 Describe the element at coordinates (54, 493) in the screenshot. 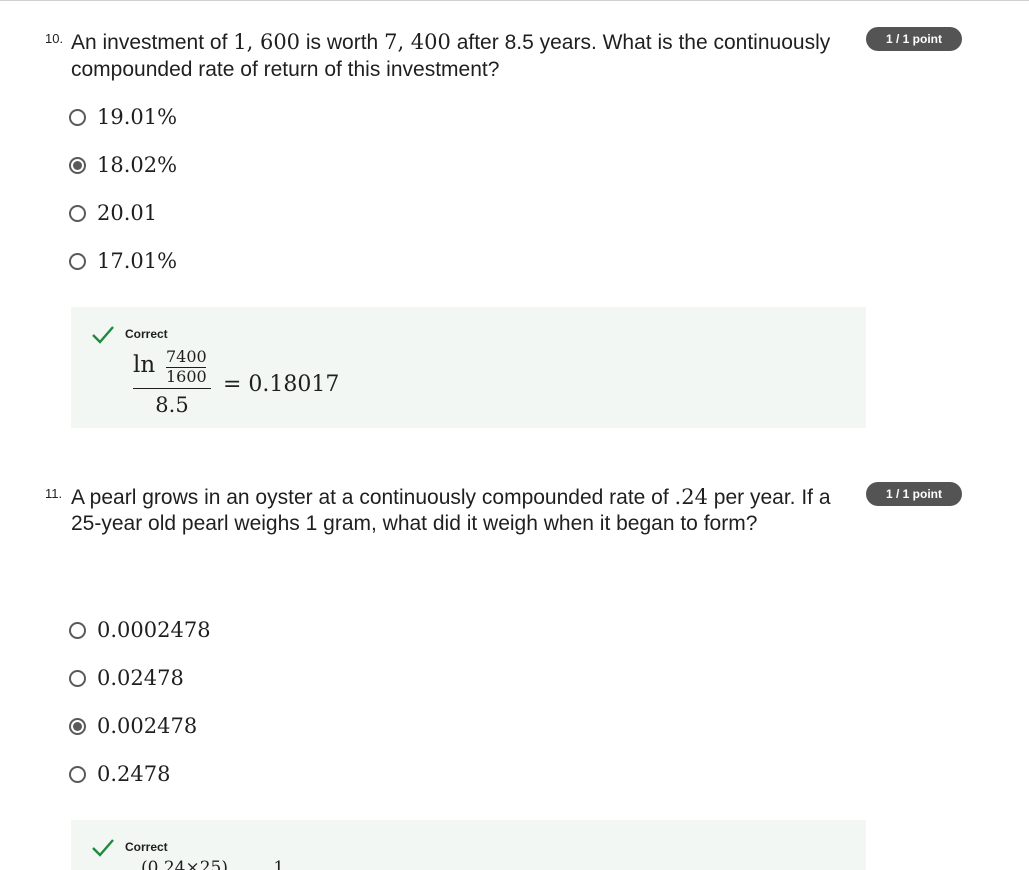

I see `question-number: 11.` at that location.